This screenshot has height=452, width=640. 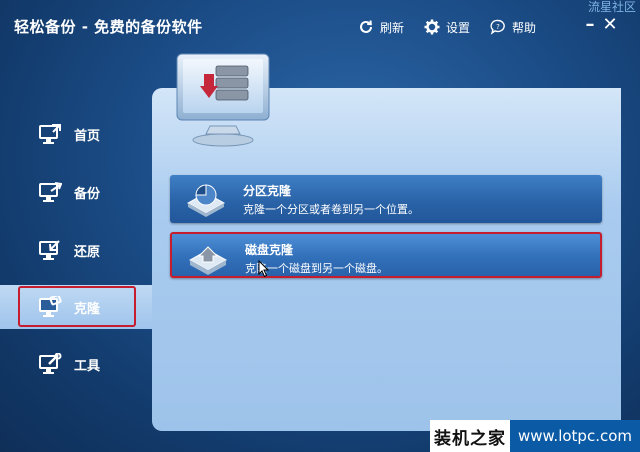 What do you see at coordinates (69, 364) in the screenshot?
I see `sidebar-item-tools: 工具` at bounding box center [69, 364].